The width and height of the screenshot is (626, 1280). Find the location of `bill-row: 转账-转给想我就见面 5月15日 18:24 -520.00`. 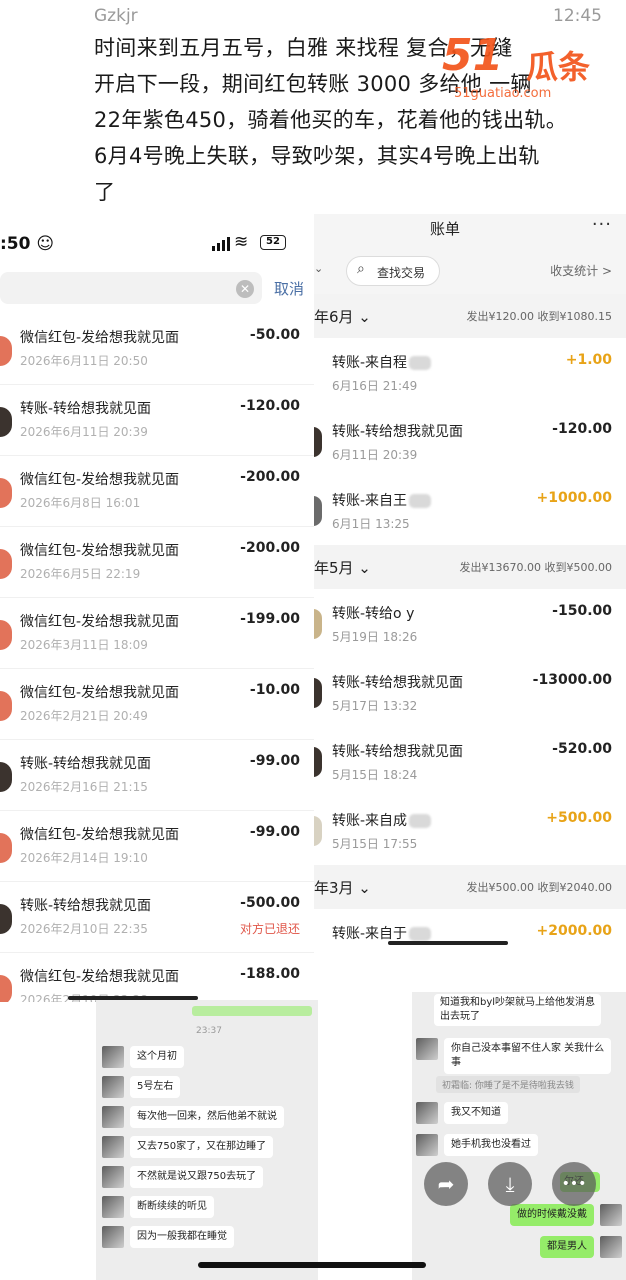

bill-row: 转账-转给想我就见面 5月15日 18:24 -520.00 is located at coordinates (470, 761).